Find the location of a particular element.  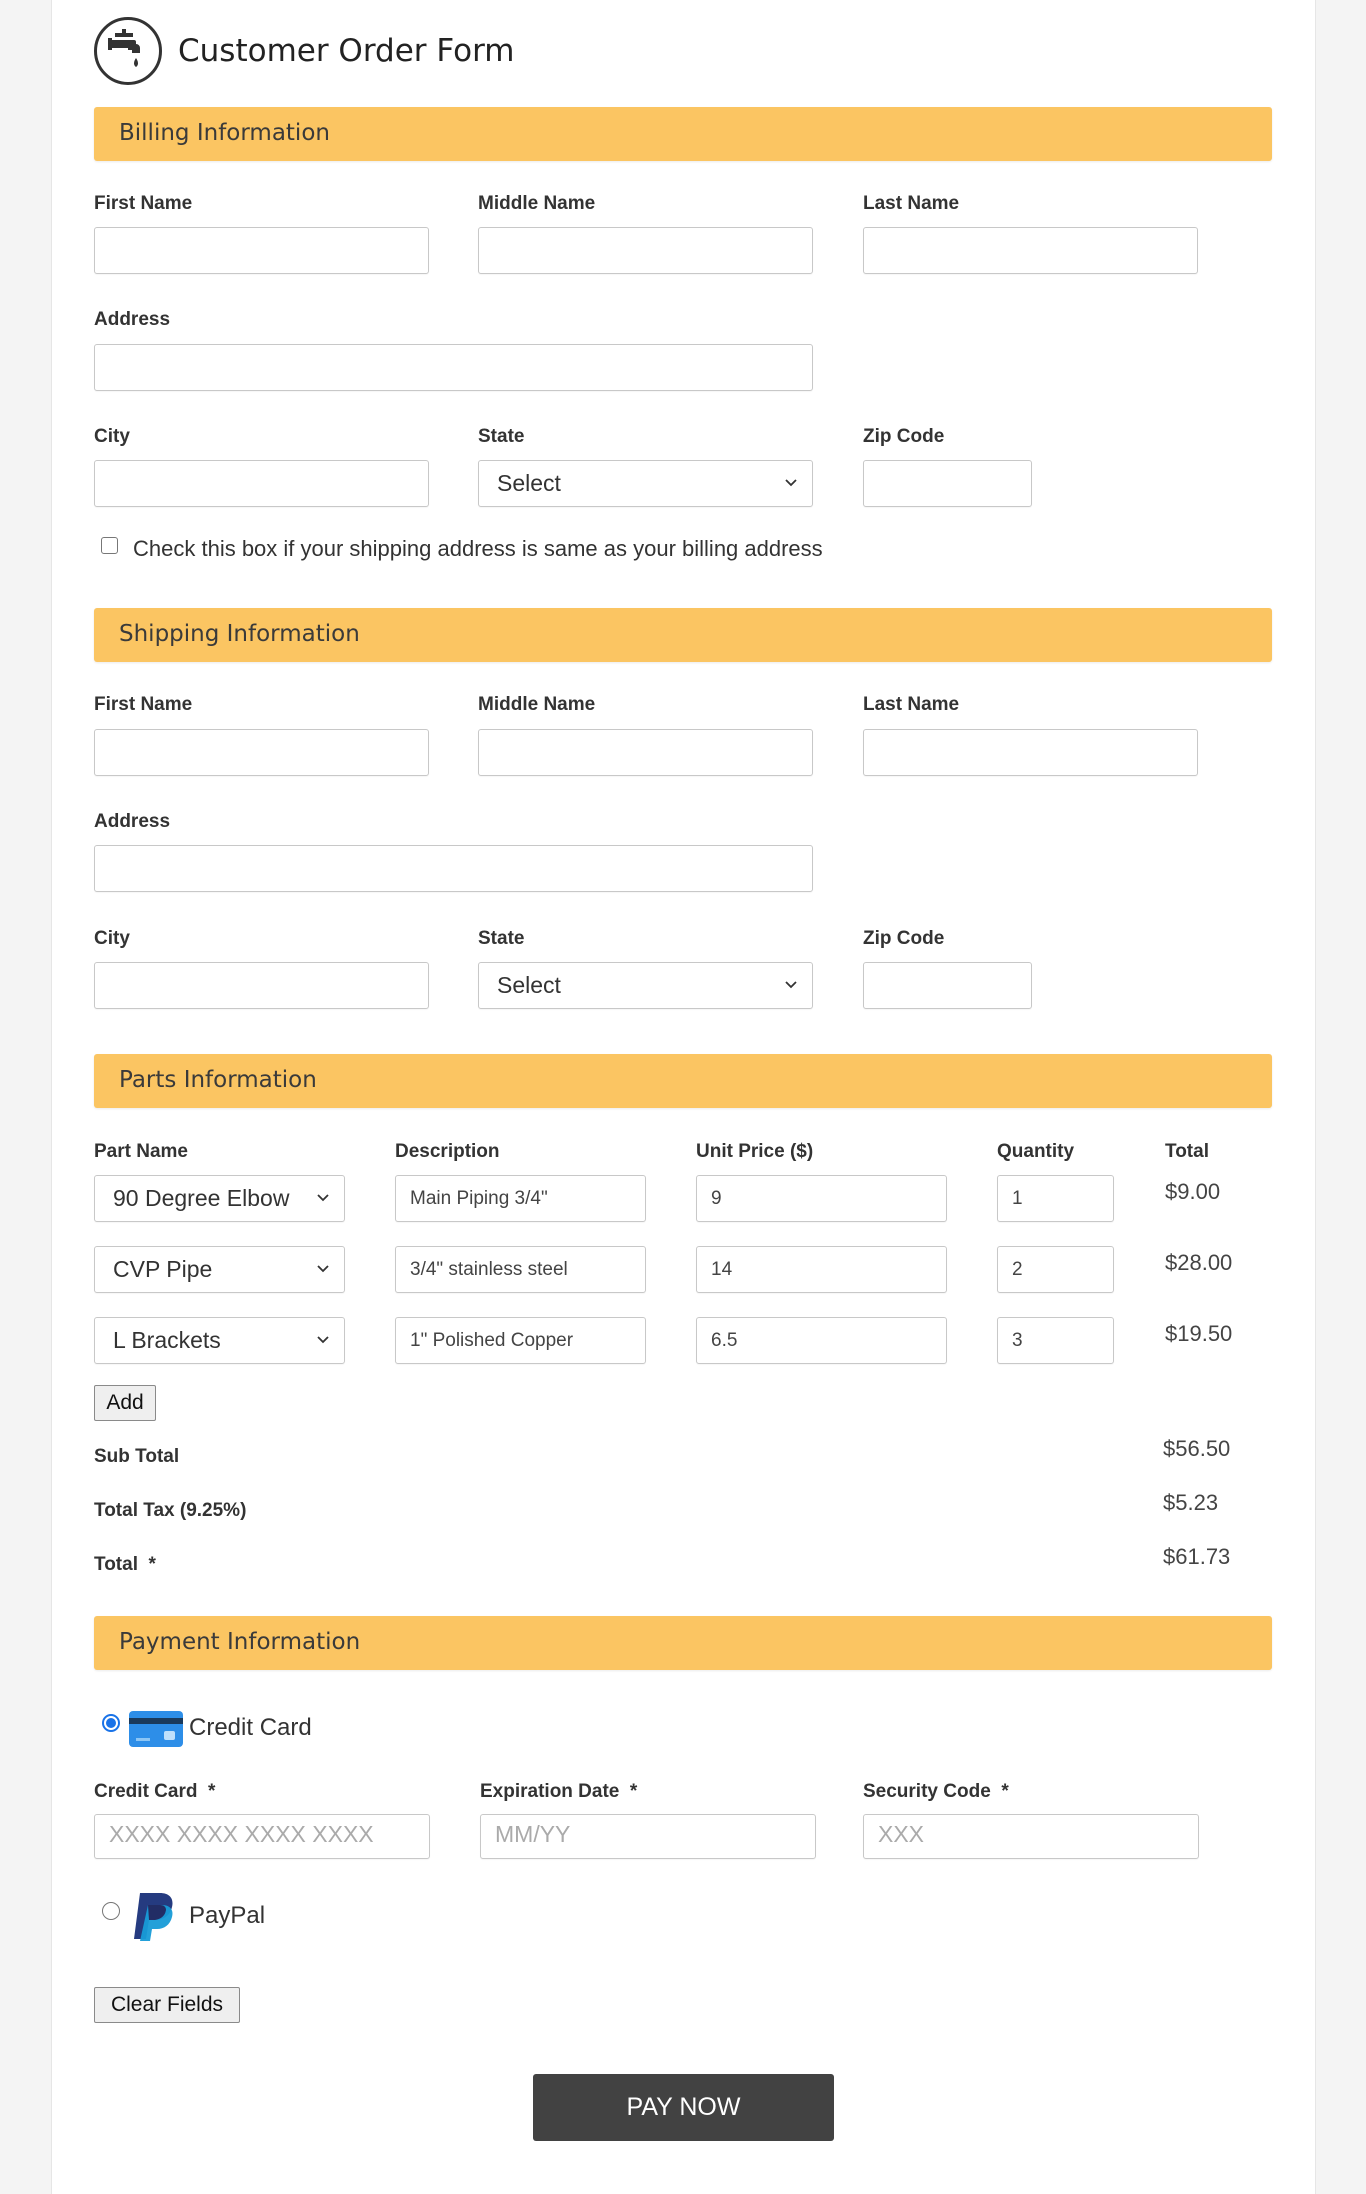

shipping-city-label: City is located at coordinates (112, 938).